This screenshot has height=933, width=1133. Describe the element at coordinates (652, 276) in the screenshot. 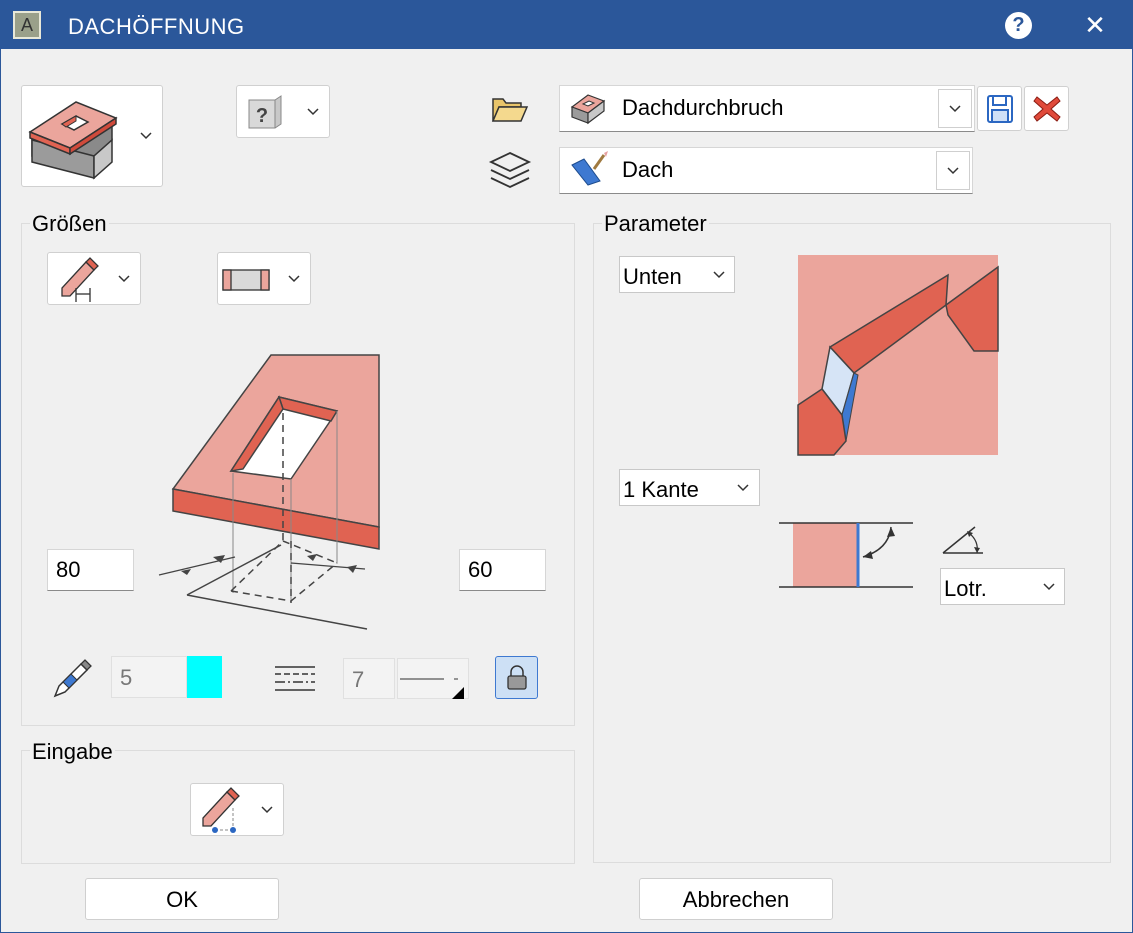

I see `position-value: Unten` at that location.